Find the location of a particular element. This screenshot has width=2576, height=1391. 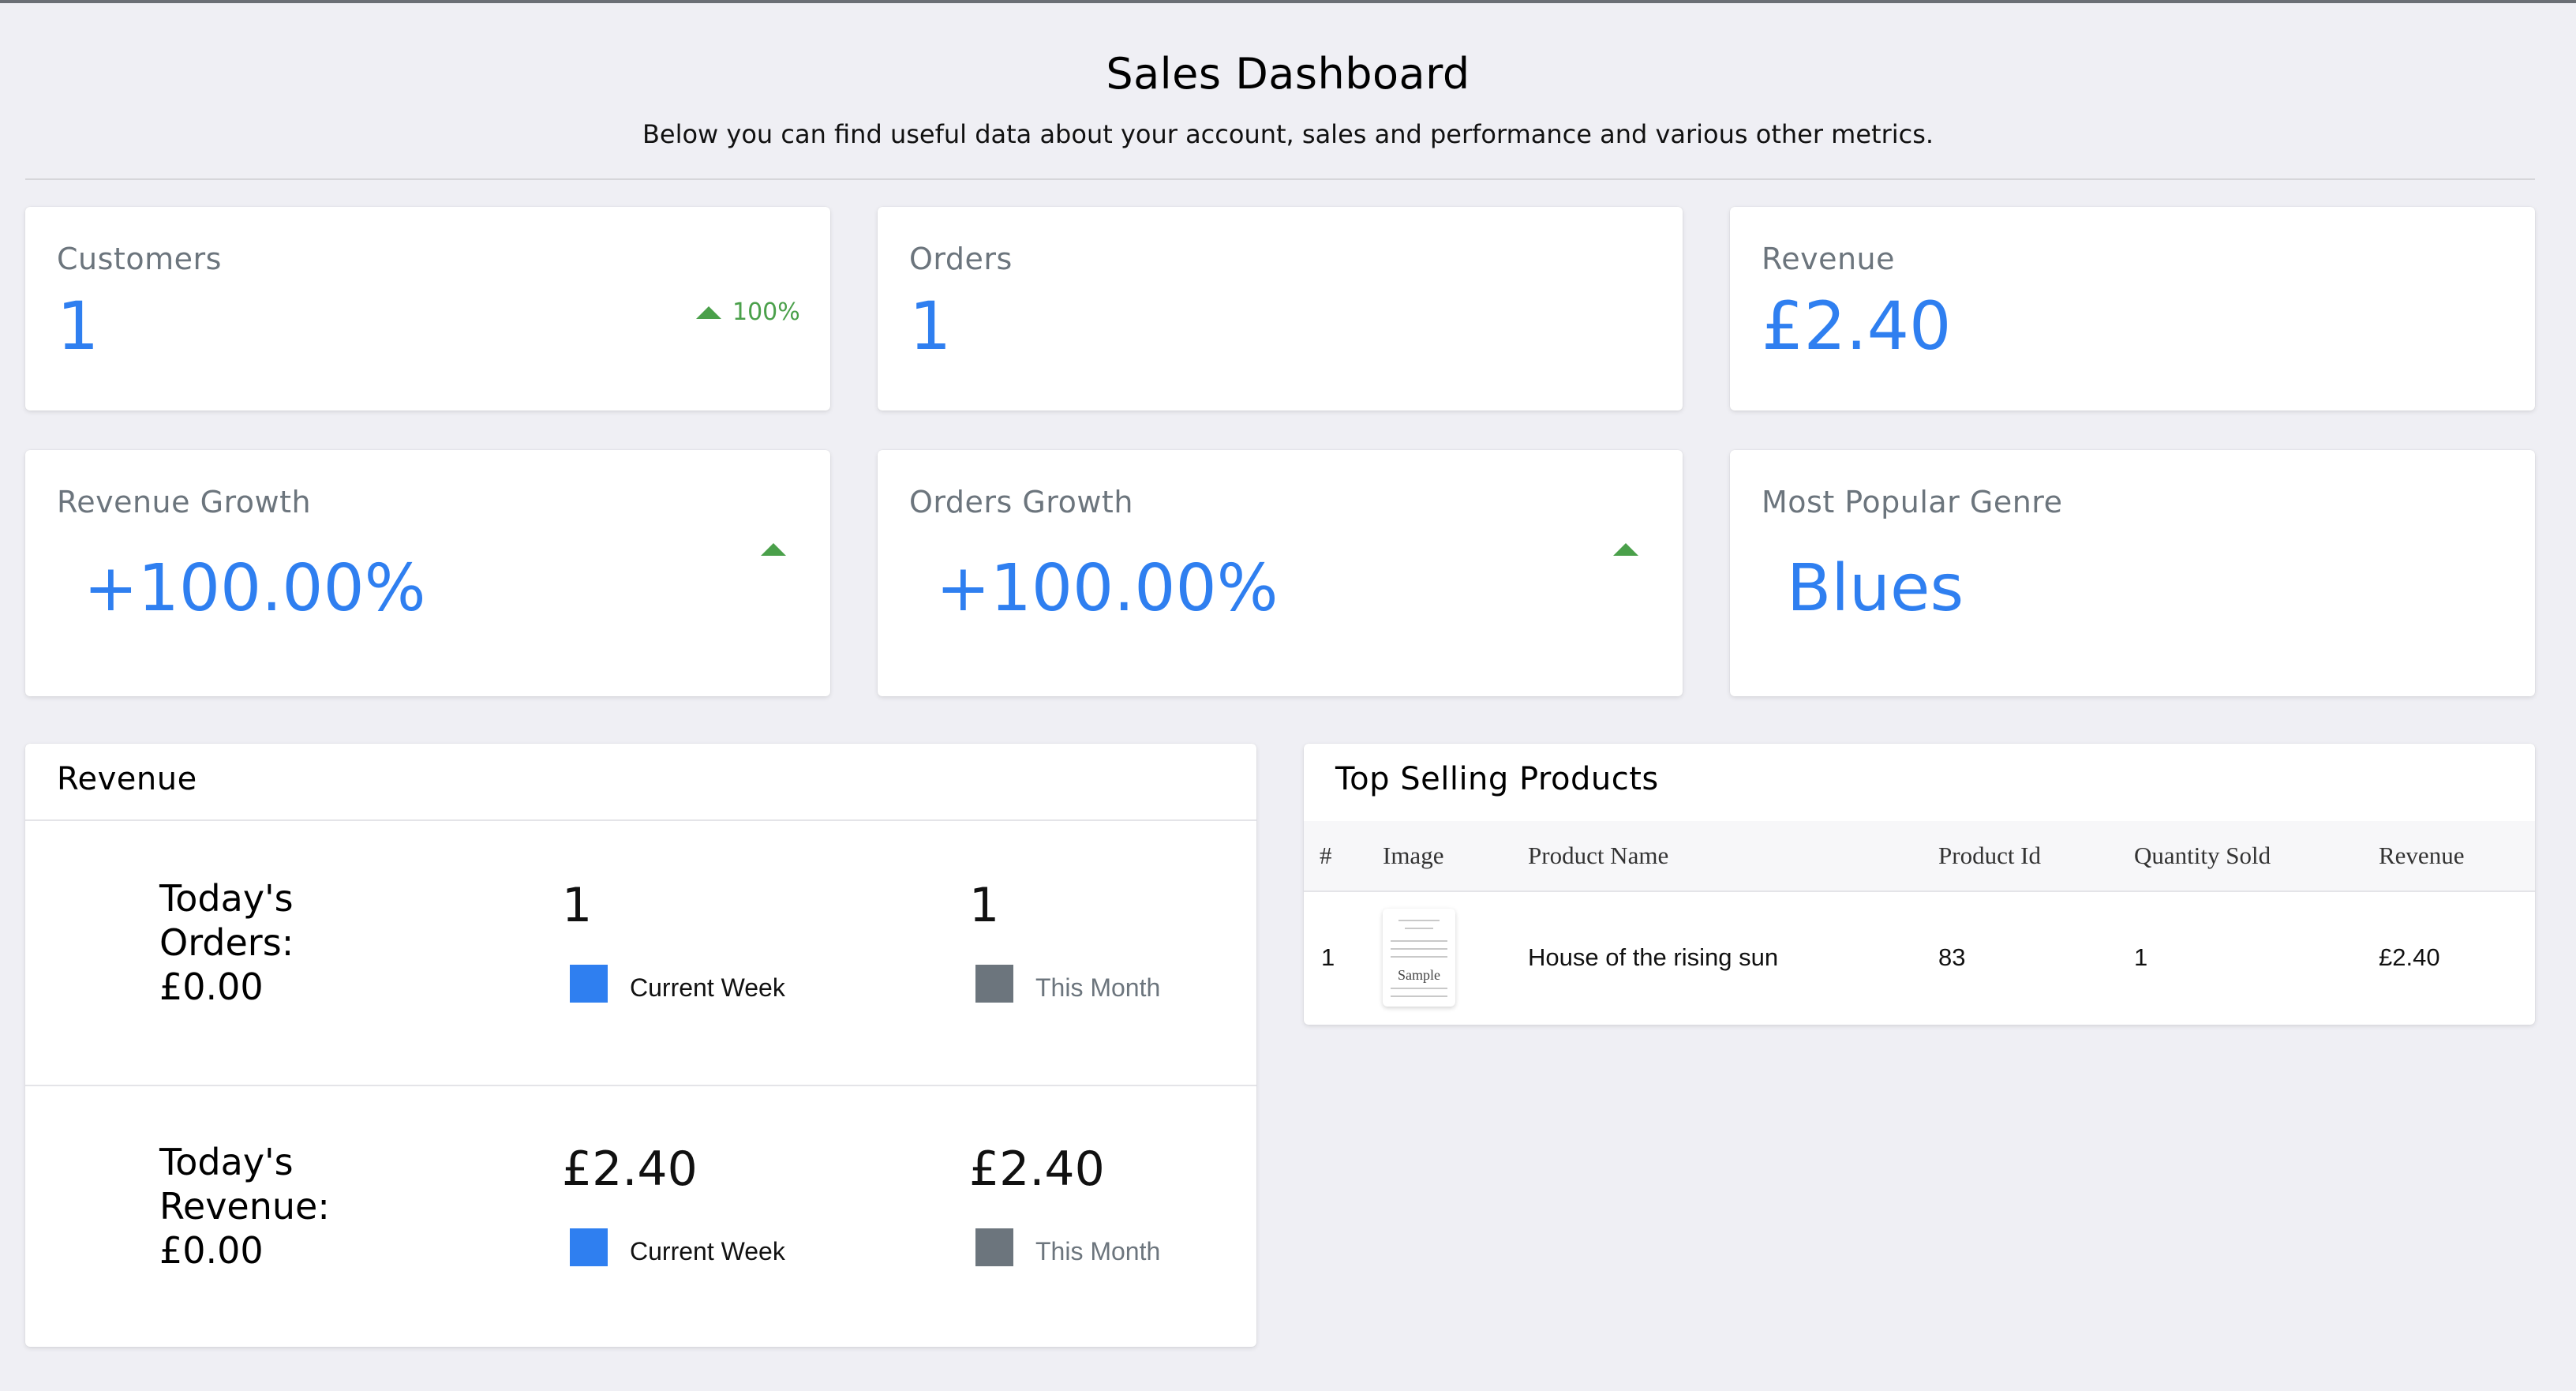

row-index: 1 is located at coordinates (1328, 957).